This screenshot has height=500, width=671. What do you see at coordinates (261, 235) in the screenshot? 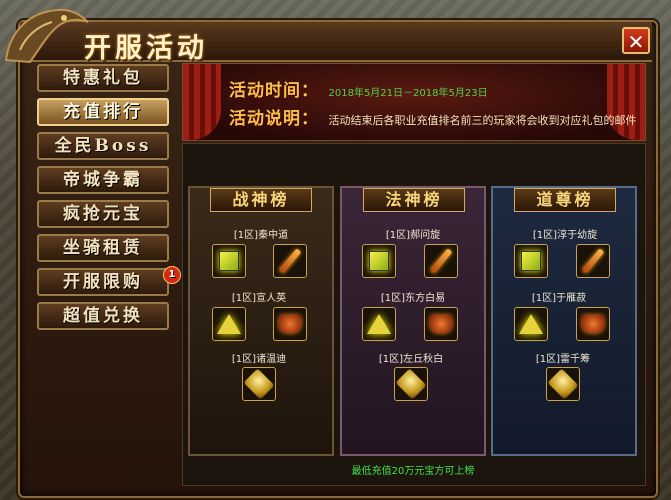
I see `rank-1-name: [1区]秦中道` at bounding box center [261, 235].